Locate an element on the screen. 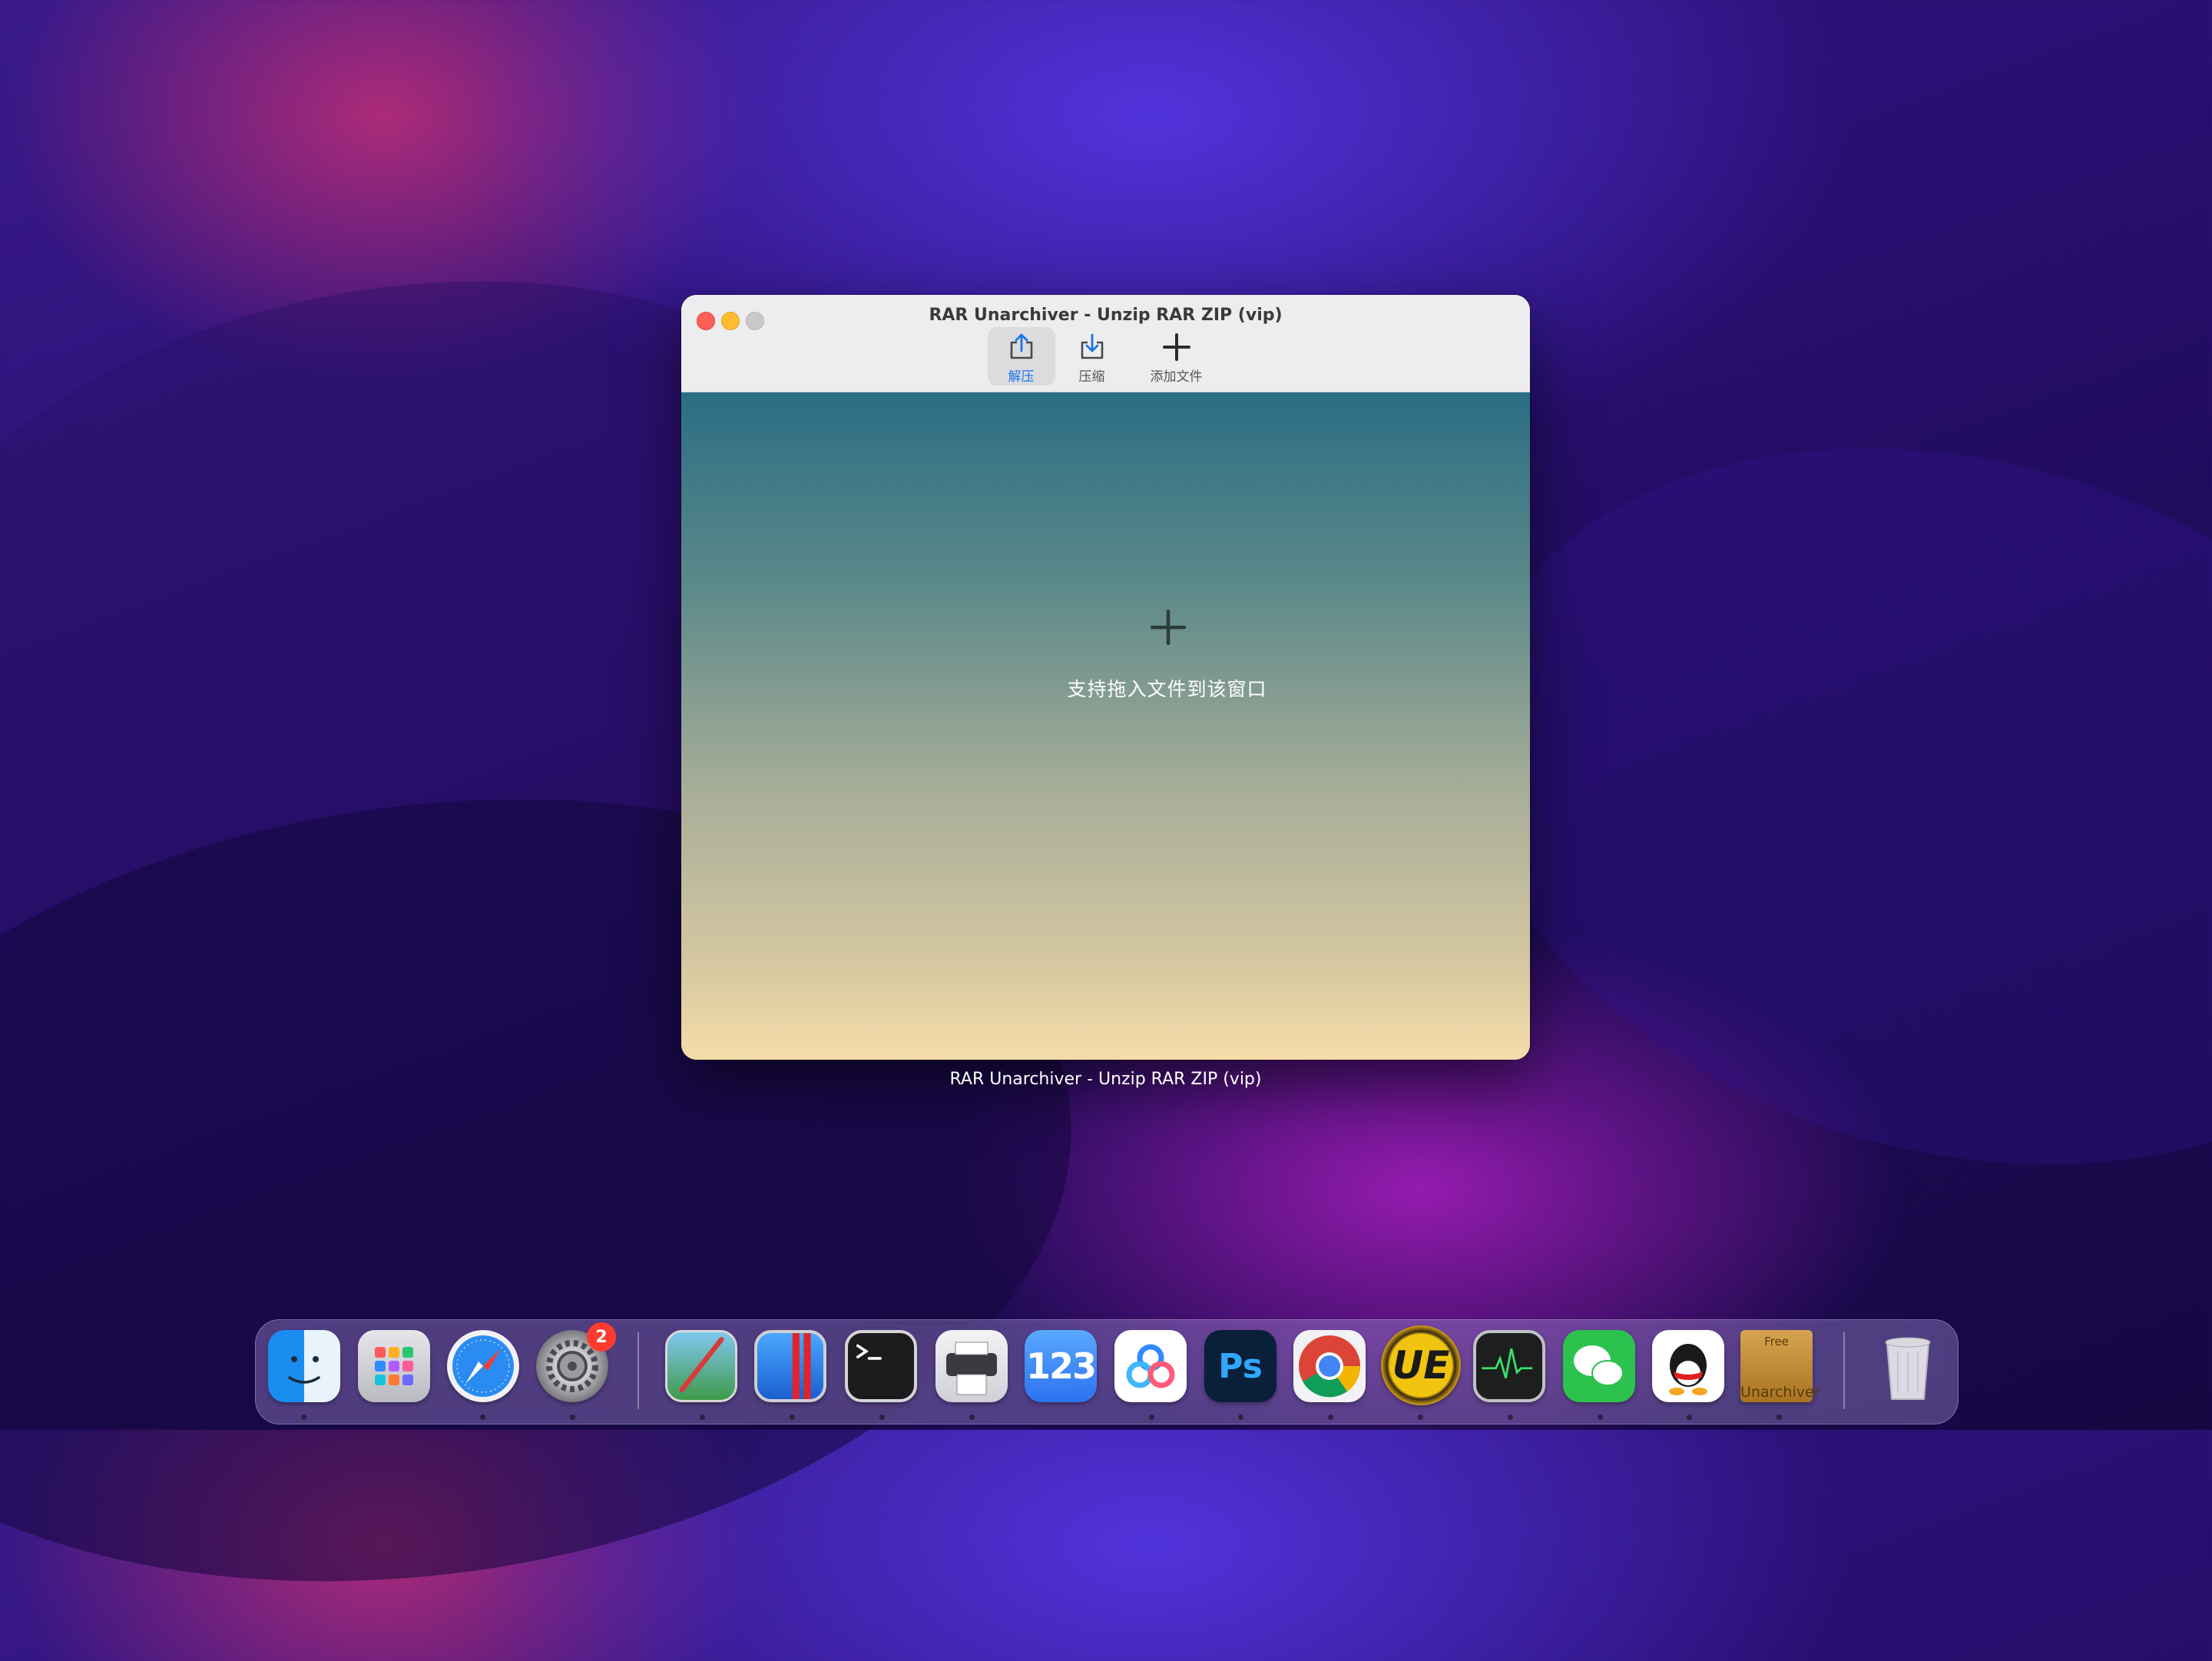 The width and height of the screenshot is (2212, 1661). numbers-icon-glyph: 123 is located at coordinates (1061, 1366).